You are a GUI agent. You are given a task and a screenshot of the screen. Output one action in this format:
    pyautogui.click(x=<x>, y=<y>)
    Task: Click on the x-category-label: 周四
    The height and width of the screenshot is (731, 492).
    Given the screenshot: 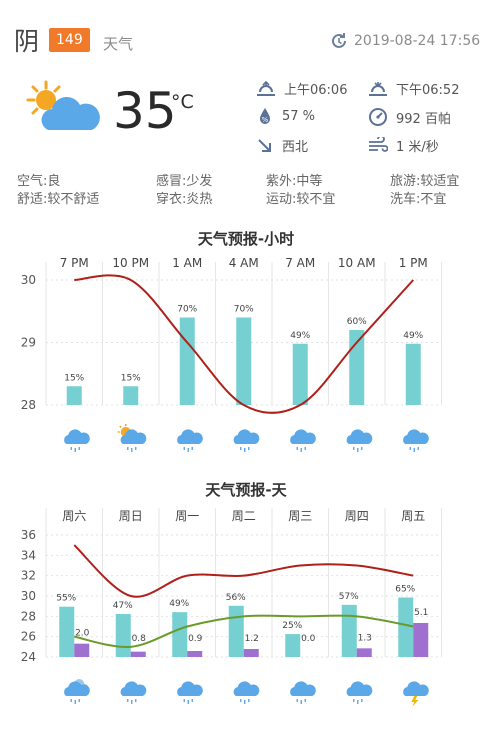 What is the action you would take?
    pyautogui.click(x=357, y=516)
    